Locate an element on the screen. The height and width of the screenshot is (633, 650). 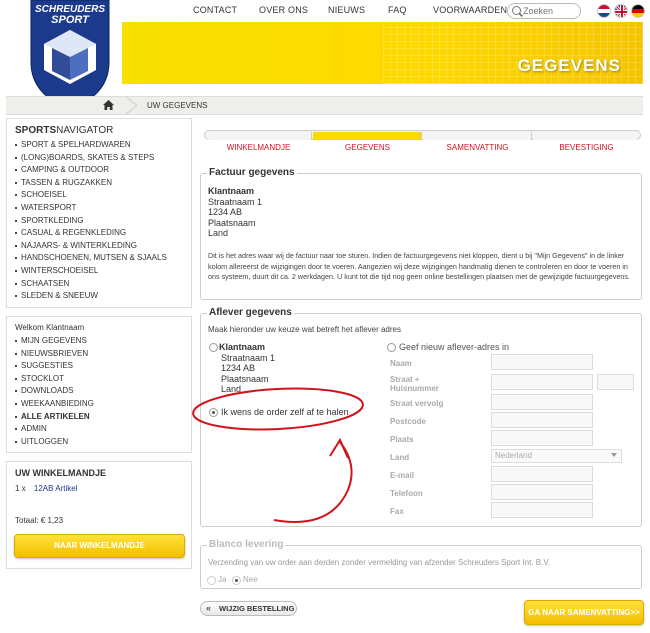
step-winkelmandje: WINKELMANDJE is located at coordinates (258, 147).